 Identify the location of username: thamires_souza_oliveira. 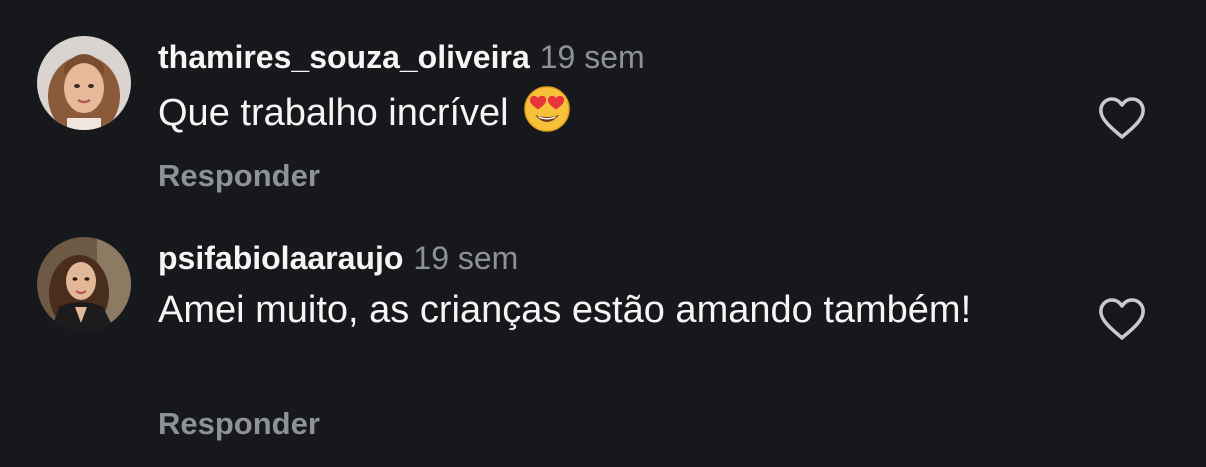
(344, 57).